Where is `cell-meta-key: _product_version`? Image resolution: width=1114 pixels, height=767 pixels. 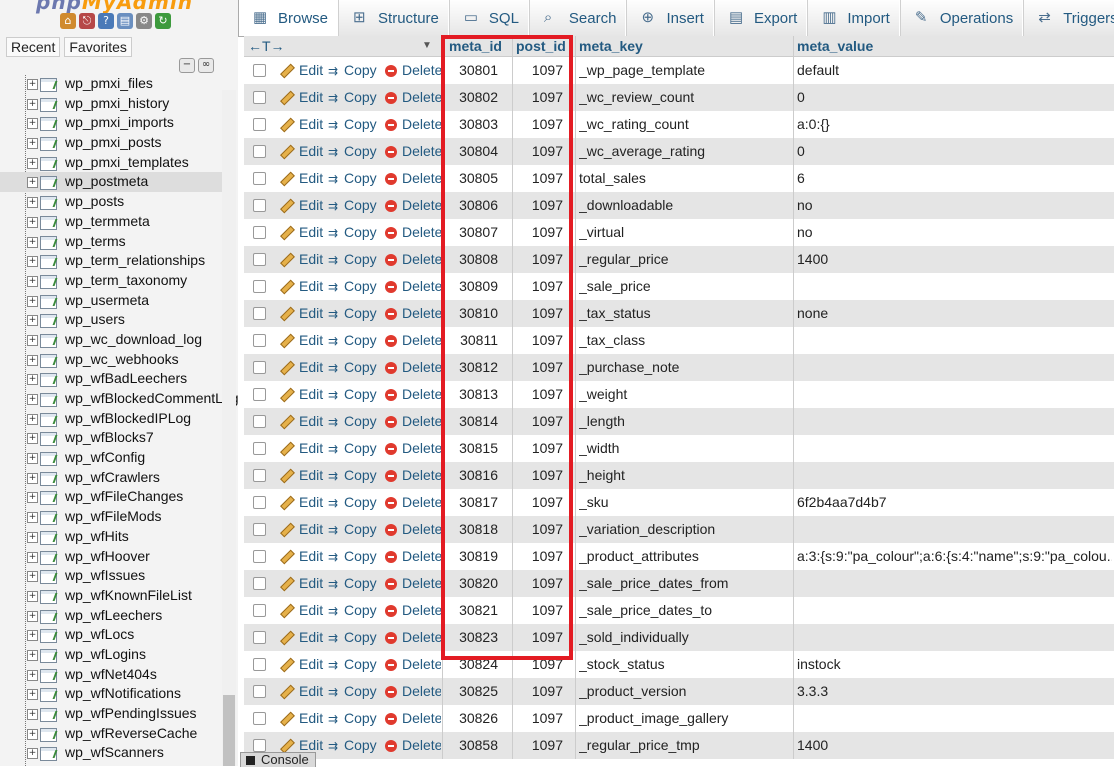
cell-meta-key: _product_version is located at coordinates (684, 691).